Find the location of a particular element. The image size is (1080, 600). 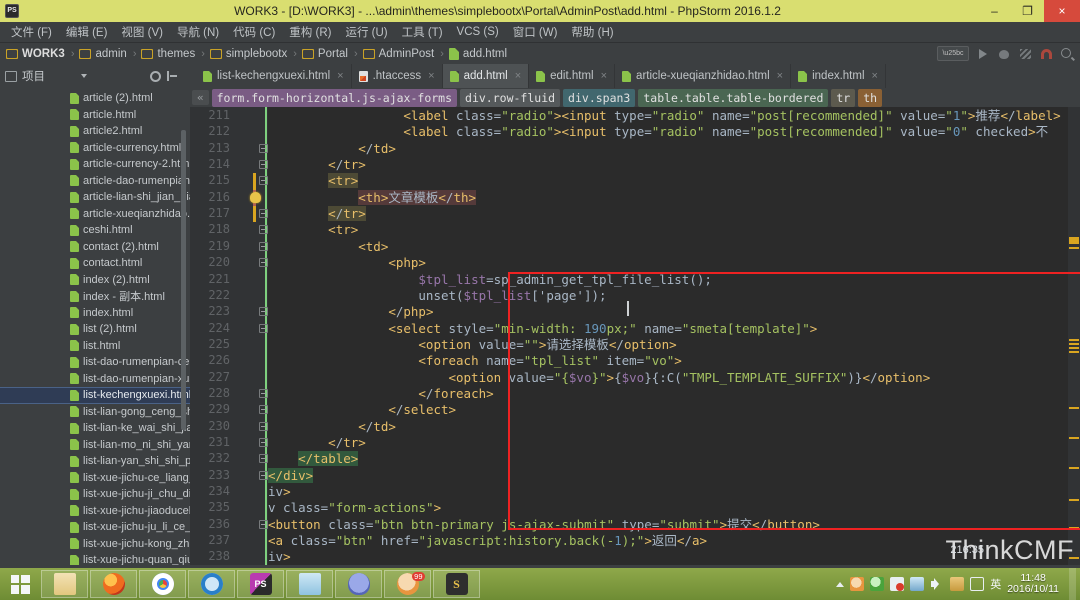

show-desktop-button is located at coordinates (1072, 584).